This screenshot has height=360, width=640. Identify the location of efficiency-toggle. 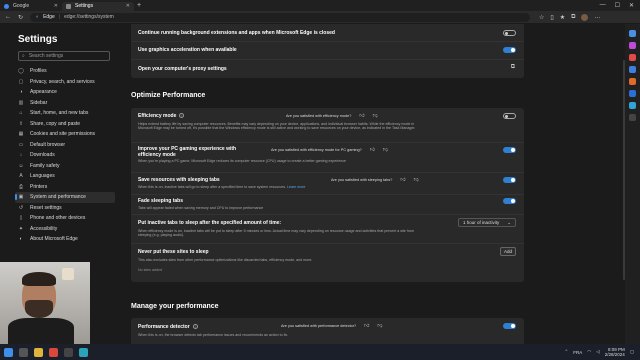
(509, 116).